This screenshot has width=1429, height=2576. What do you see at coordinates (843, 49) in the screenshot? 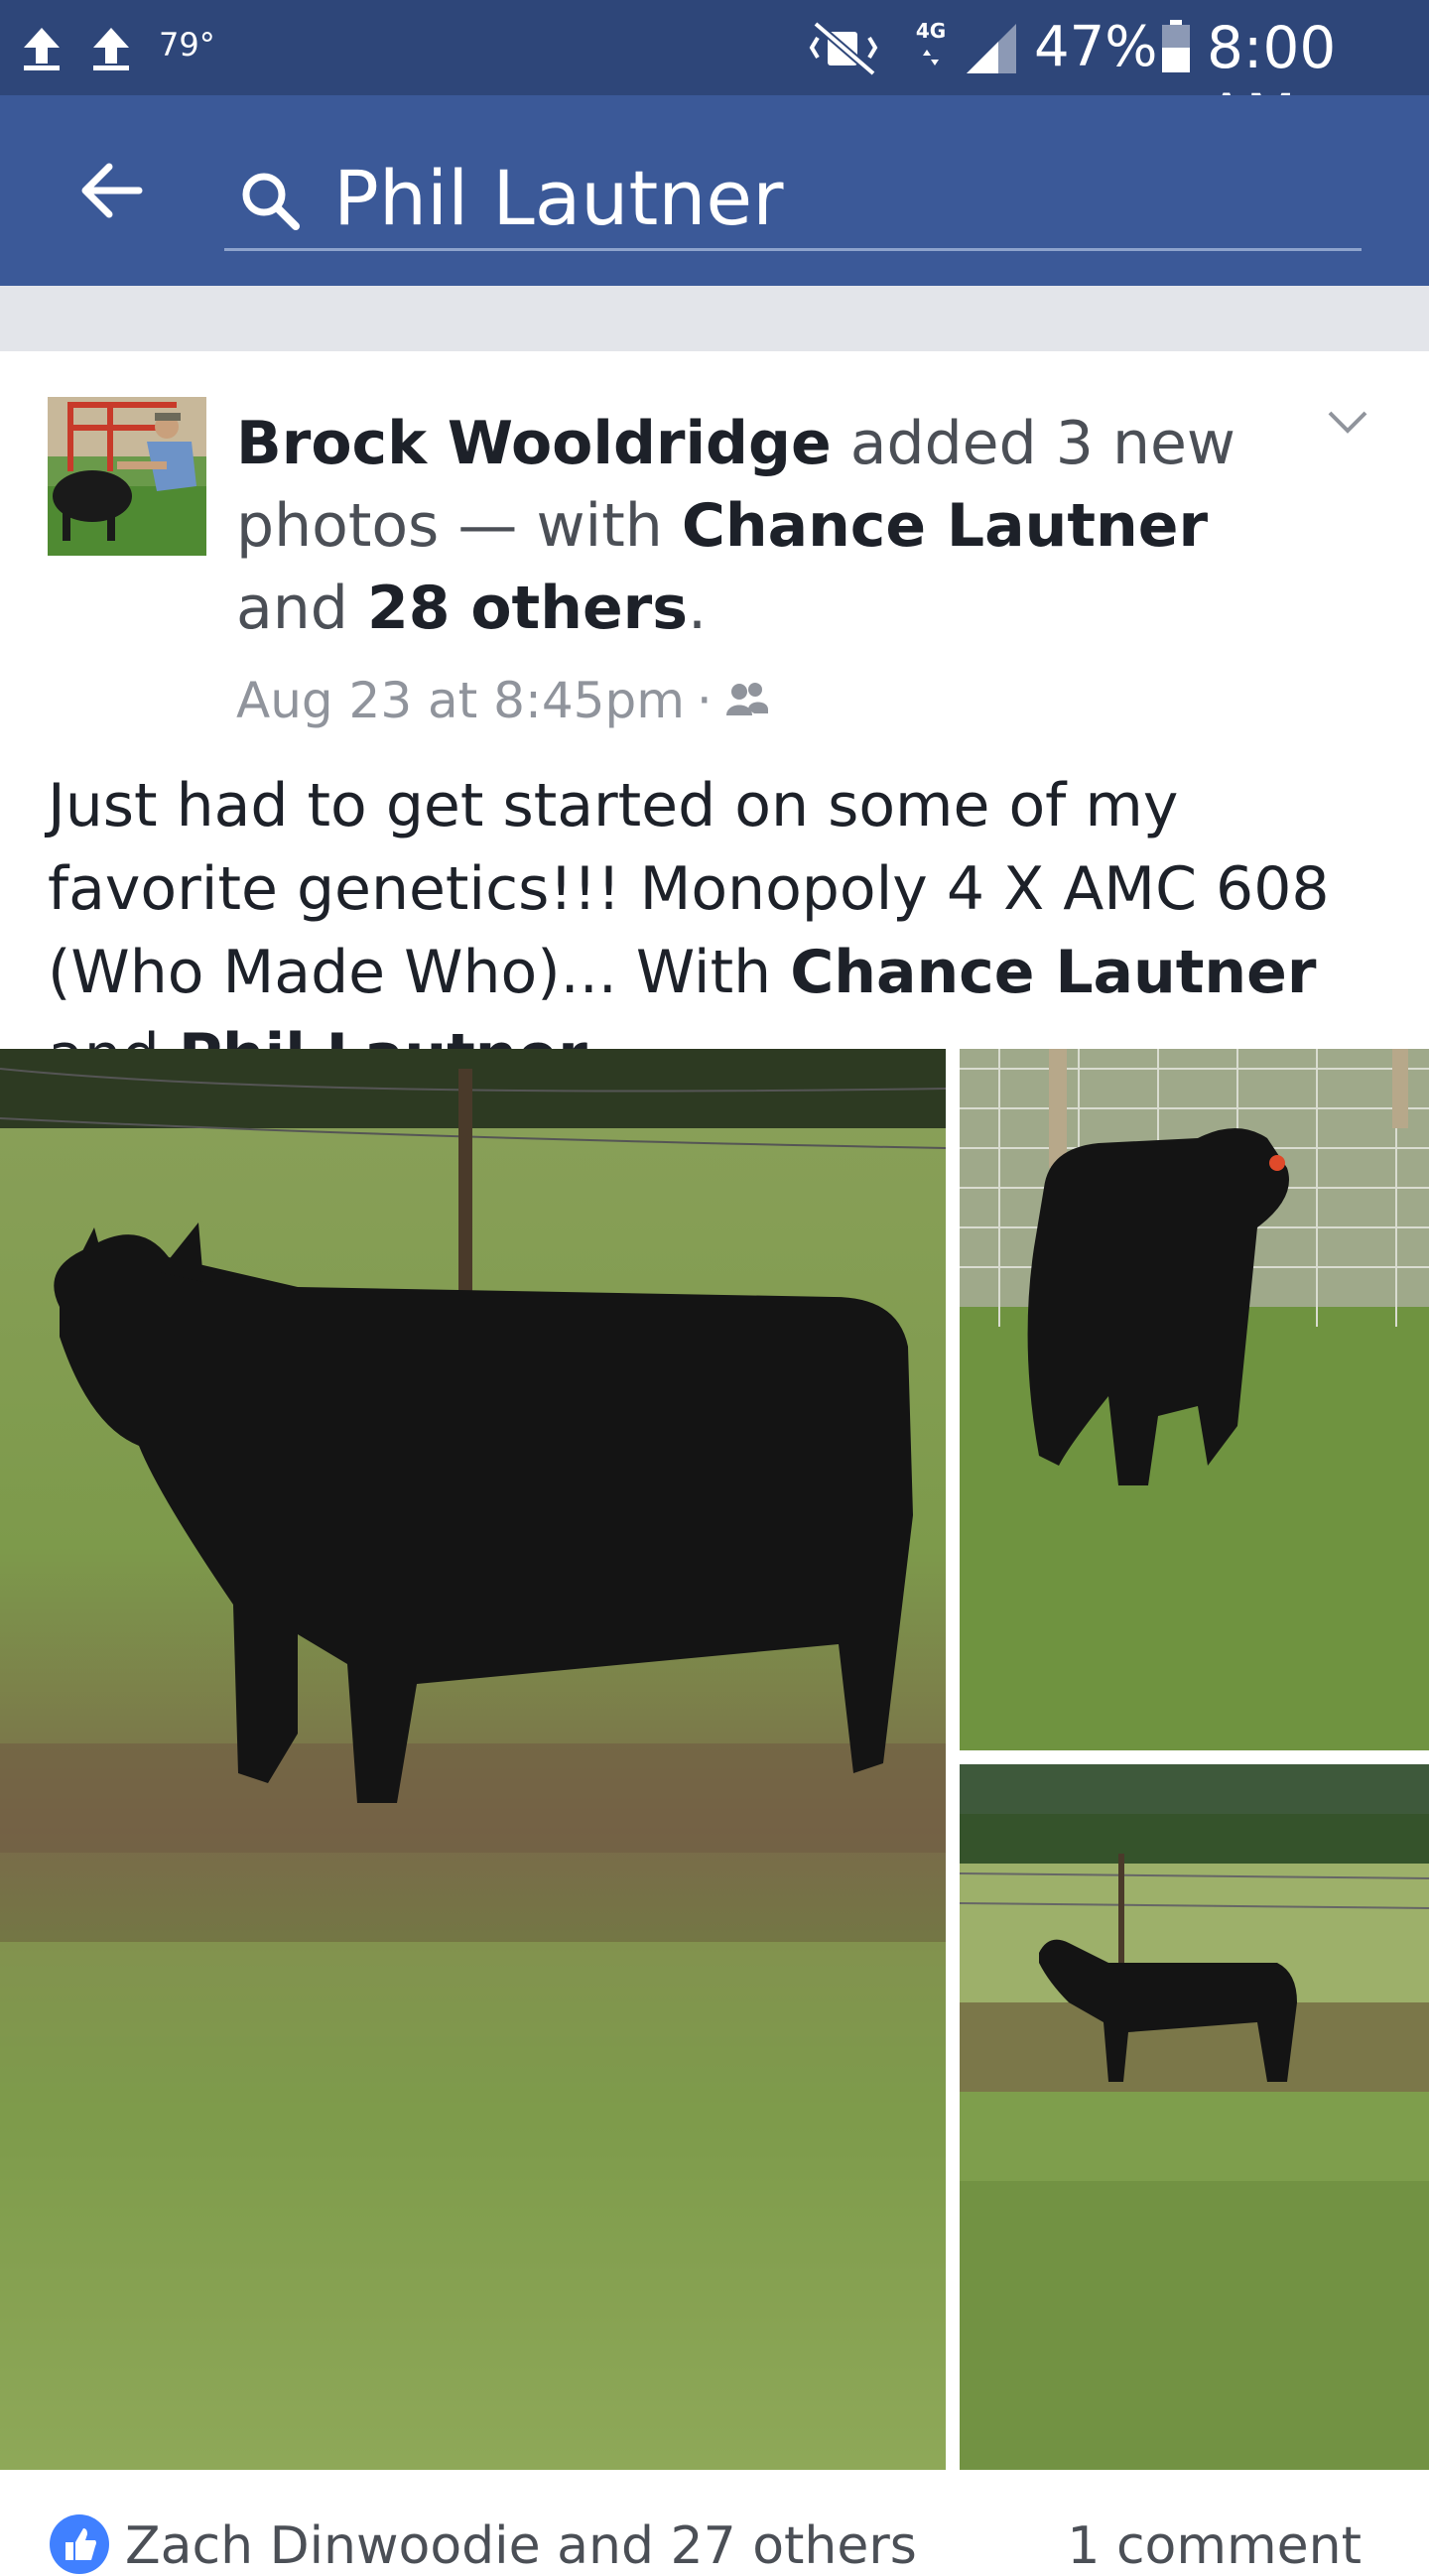
I see `vibrate-mute-icon` at bounding box center [843, 49].